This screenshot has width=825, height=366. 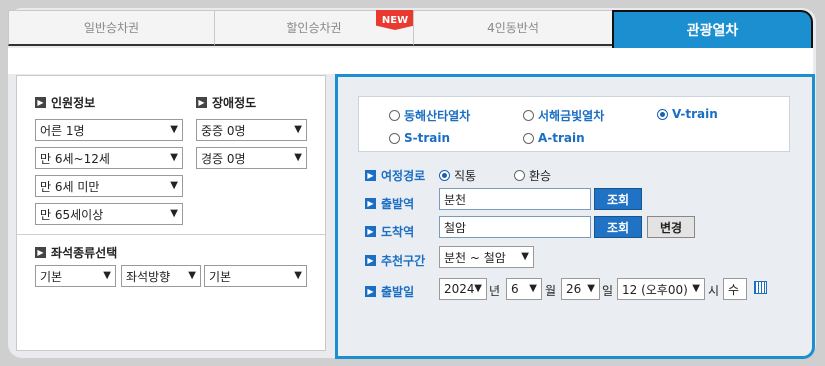 I want to click on seat-option-select: 기본 ▼, so click(x=255, y=276).